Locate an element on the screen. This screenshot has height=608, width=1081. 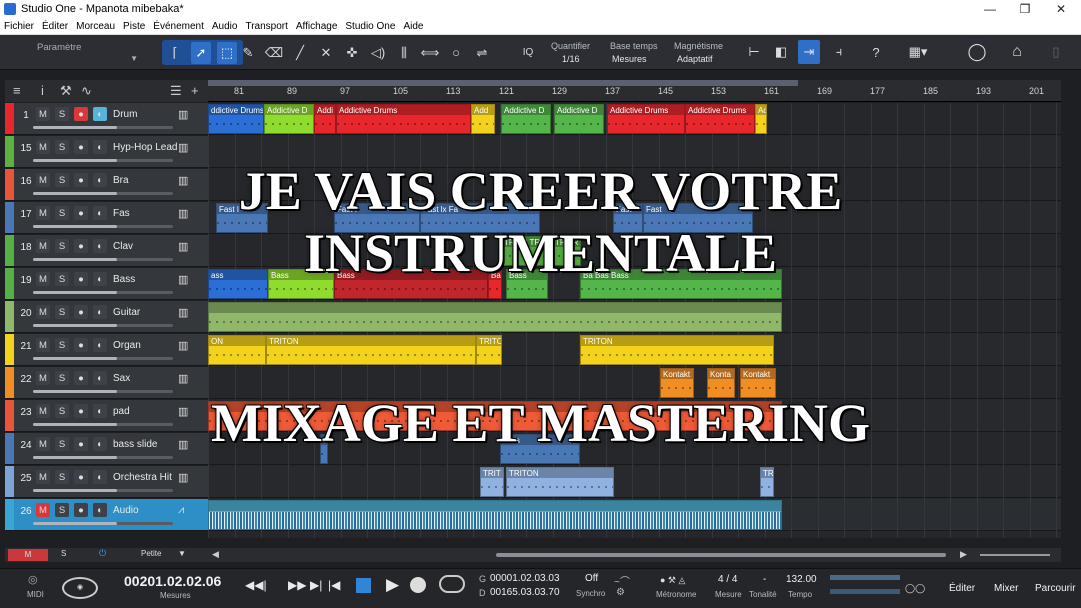
document-icon: ▯ is located at coordinates (1056, 52).